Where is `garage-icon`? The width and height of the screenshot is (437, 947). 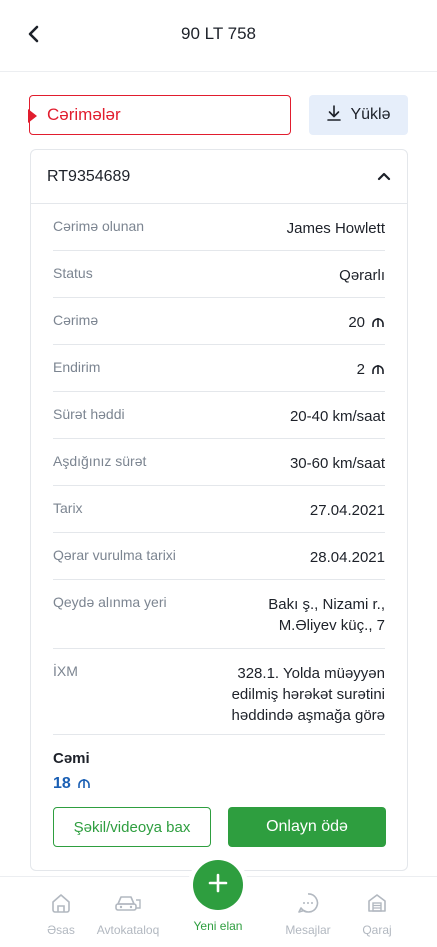 garage-icon is located at coordinates (377, 903).